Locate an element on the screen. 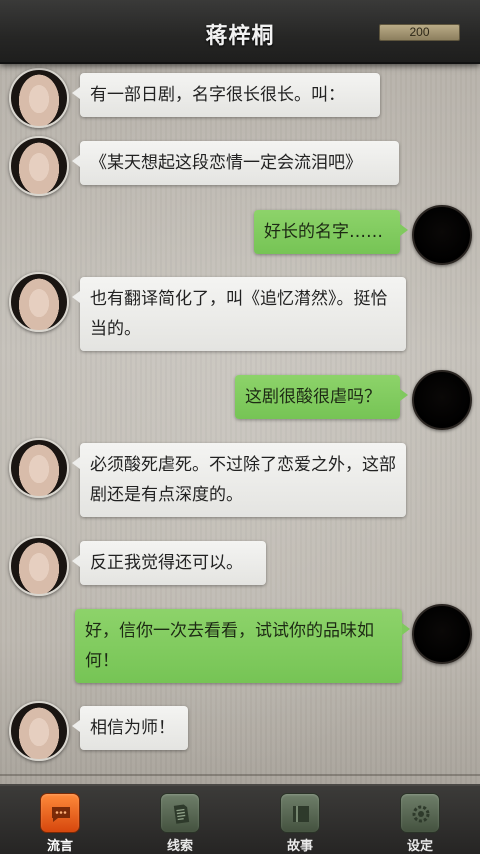 The height and width of the screenshot is (854, 480). tab-rumors: 流言 is located at coordinates (60, 820).